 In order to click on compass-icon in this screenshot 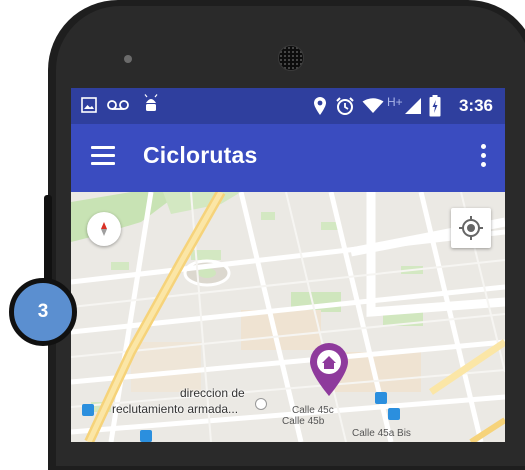, I will do `click(104, 229)`.